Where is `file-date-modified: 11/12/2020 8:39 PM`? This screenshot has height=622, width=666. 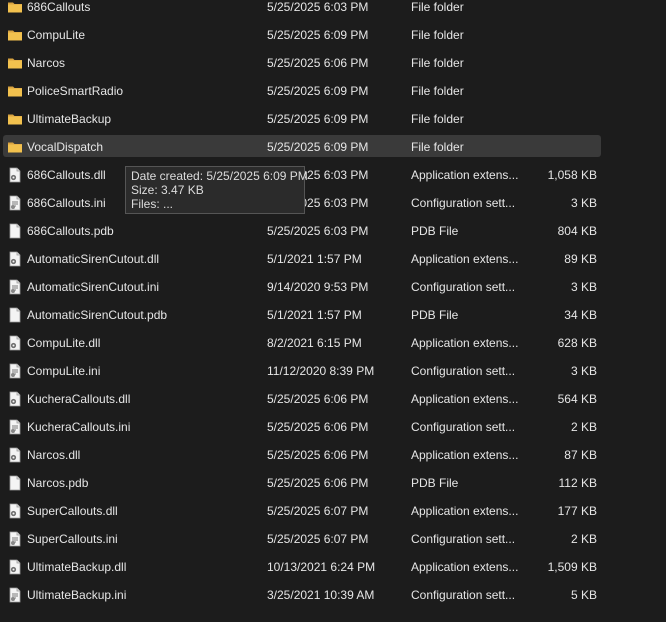
file-date-modified: 11/12/2020 8:39 PM is located at coordinates (321, 371).